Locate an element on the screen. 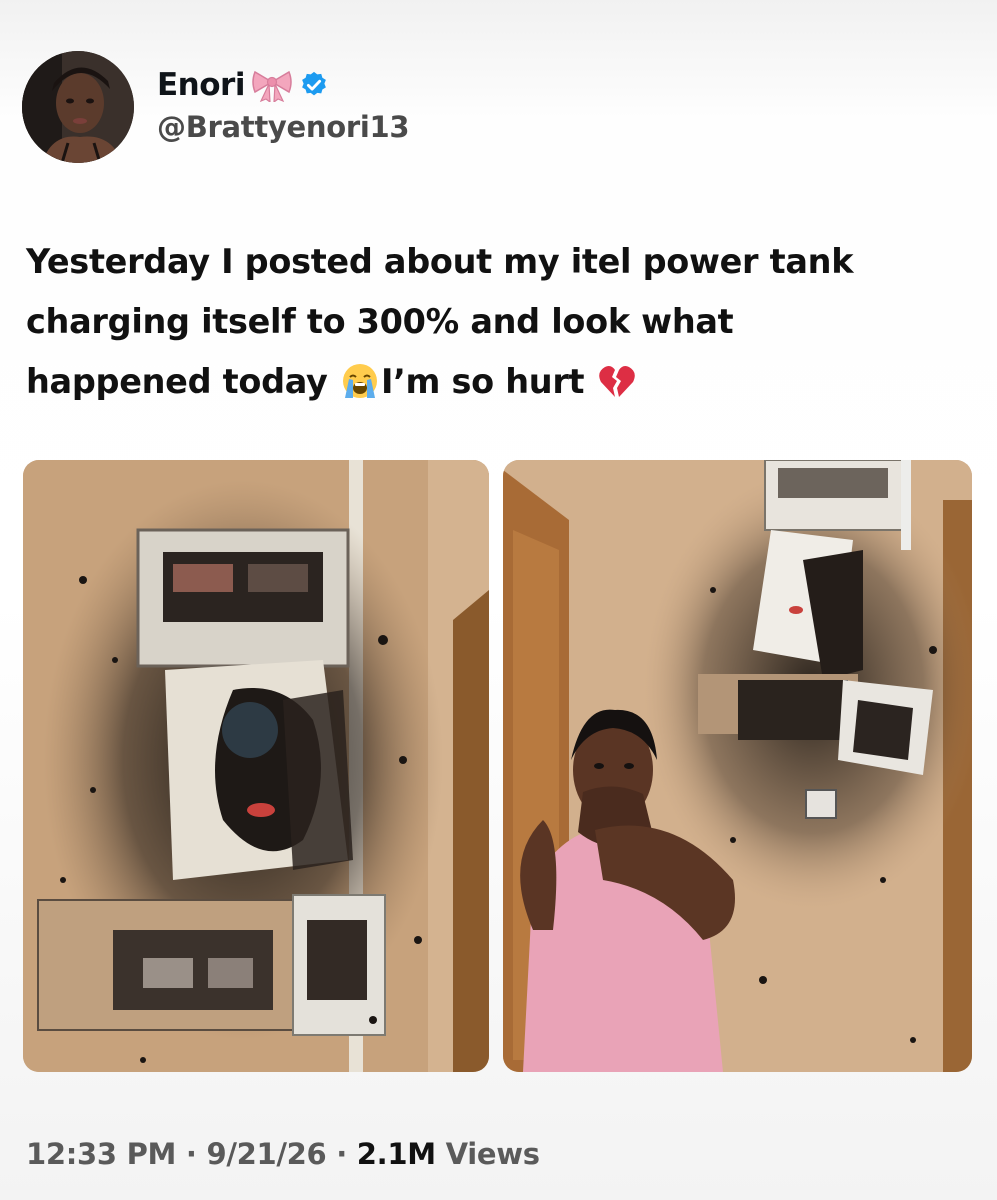 This screenshot has width=997, height=1200. user-name-row: Enori is located at coordinates (243, 85).